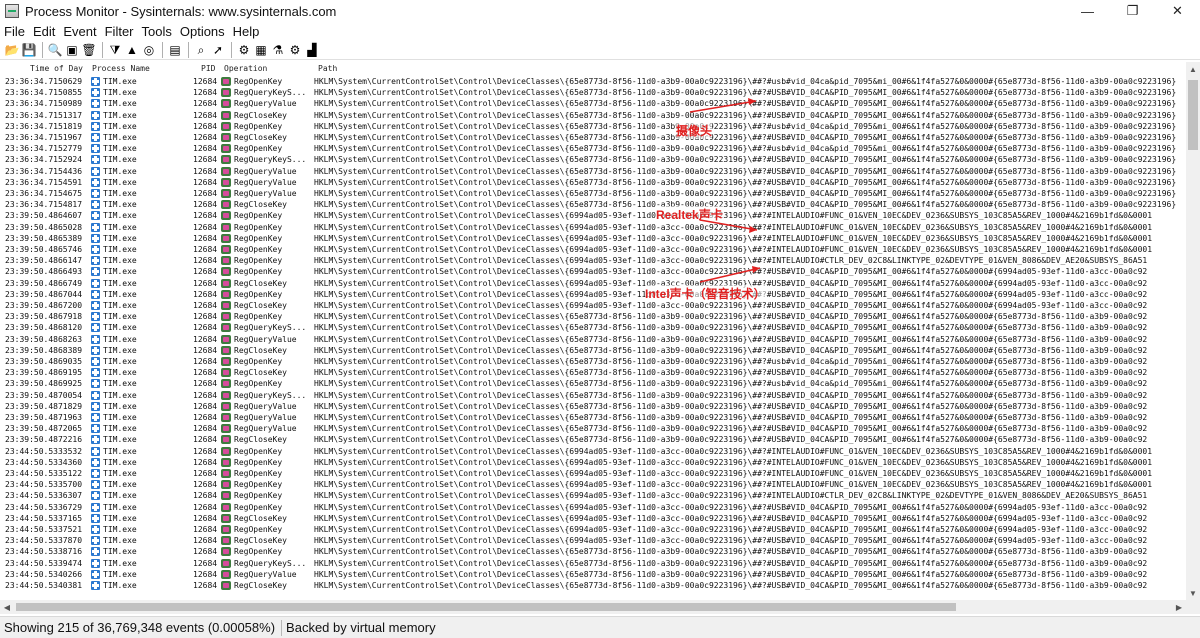 The width and height of the screenshot is (1200, 638). What do you see at coordinates (202, 31) in the screenshot?
I see `menu-options: Options` at bounding box center [202, 31].